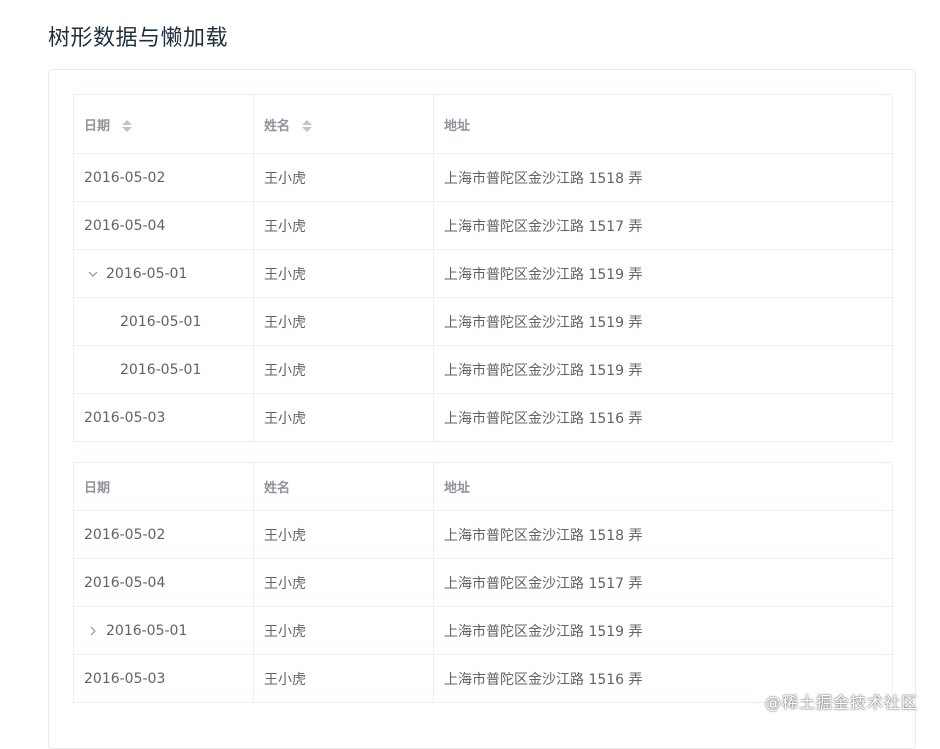 This screenshot has height=749, width=940. I want to click on table-row-collapsed: 2016-05-01 王小虎 上海市普陀区金沙江路 1519 弄, so click(483, 630).